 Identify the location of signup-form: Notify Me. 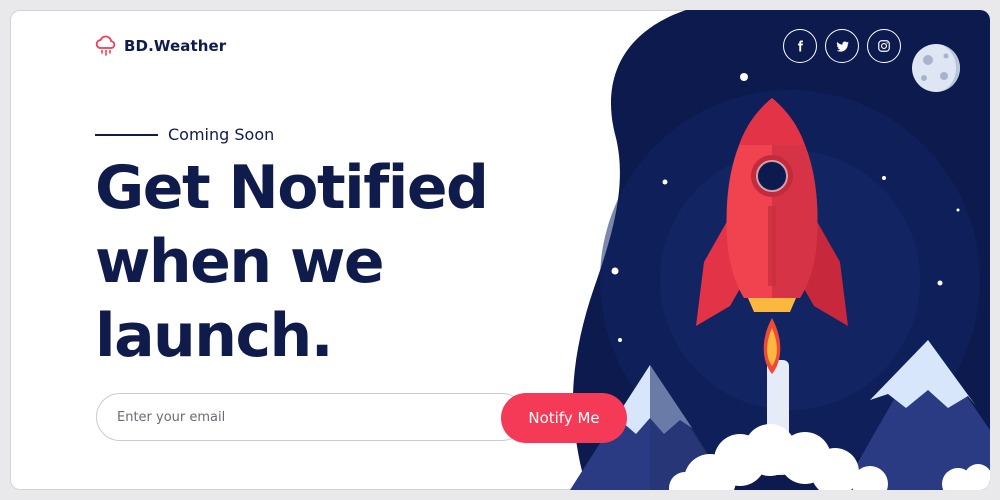
(361, 418).